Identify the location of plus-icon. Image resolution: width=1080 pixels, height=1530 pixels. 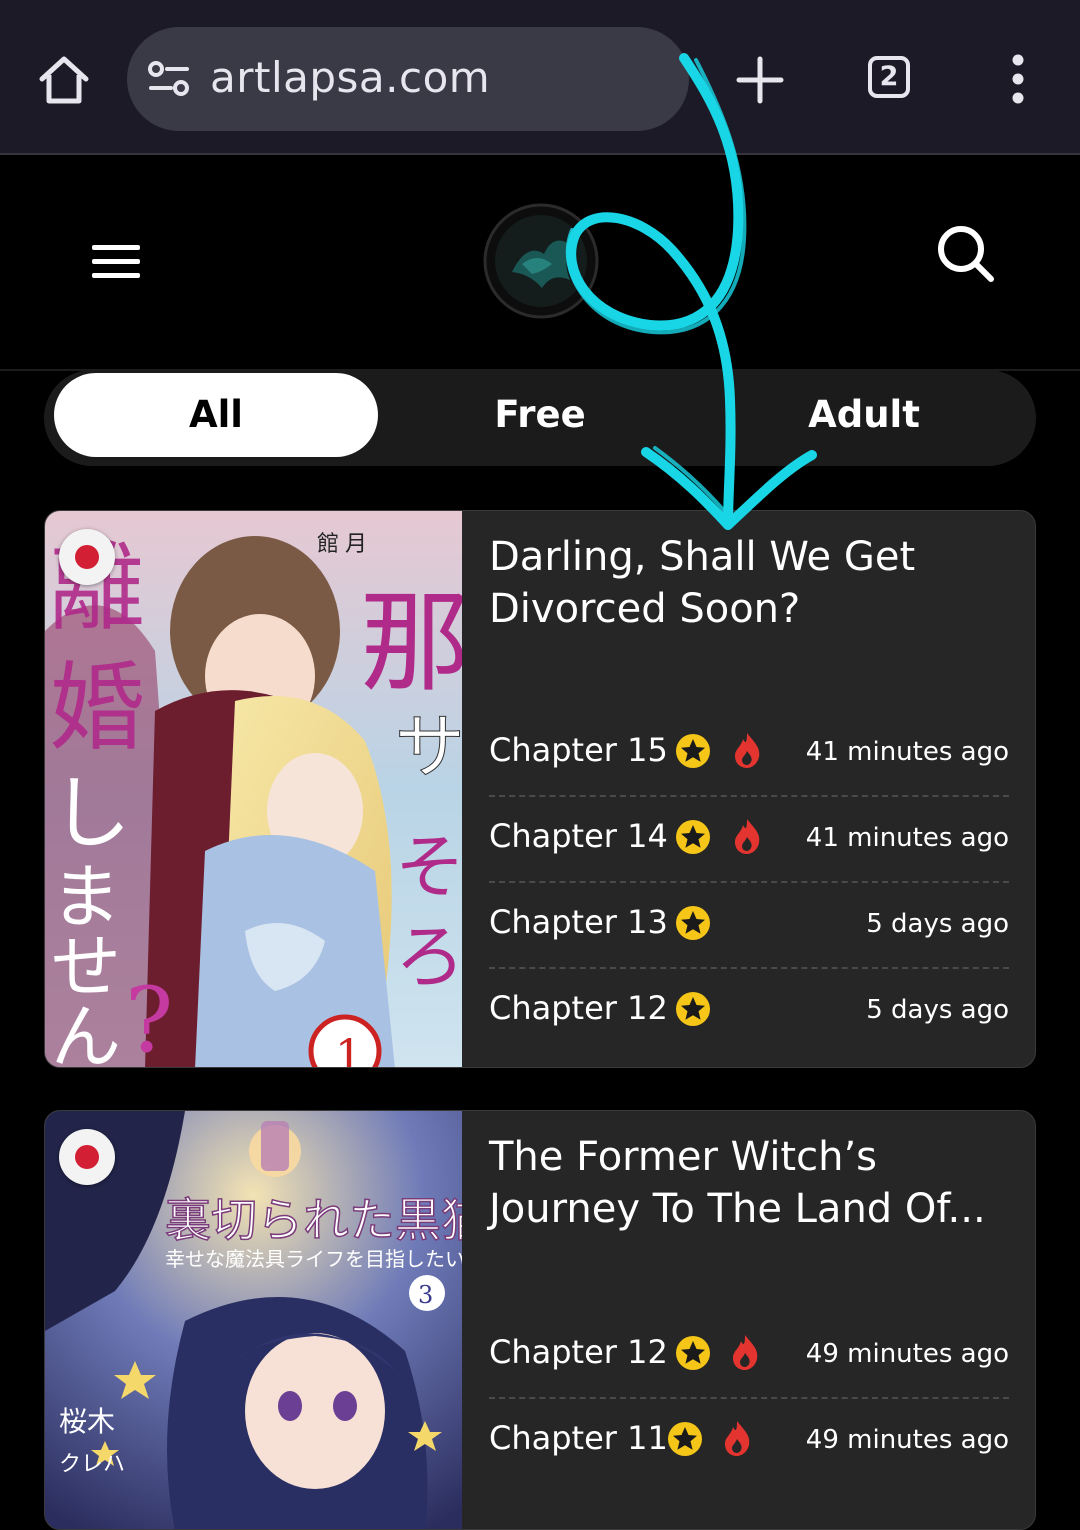
(760, 80).